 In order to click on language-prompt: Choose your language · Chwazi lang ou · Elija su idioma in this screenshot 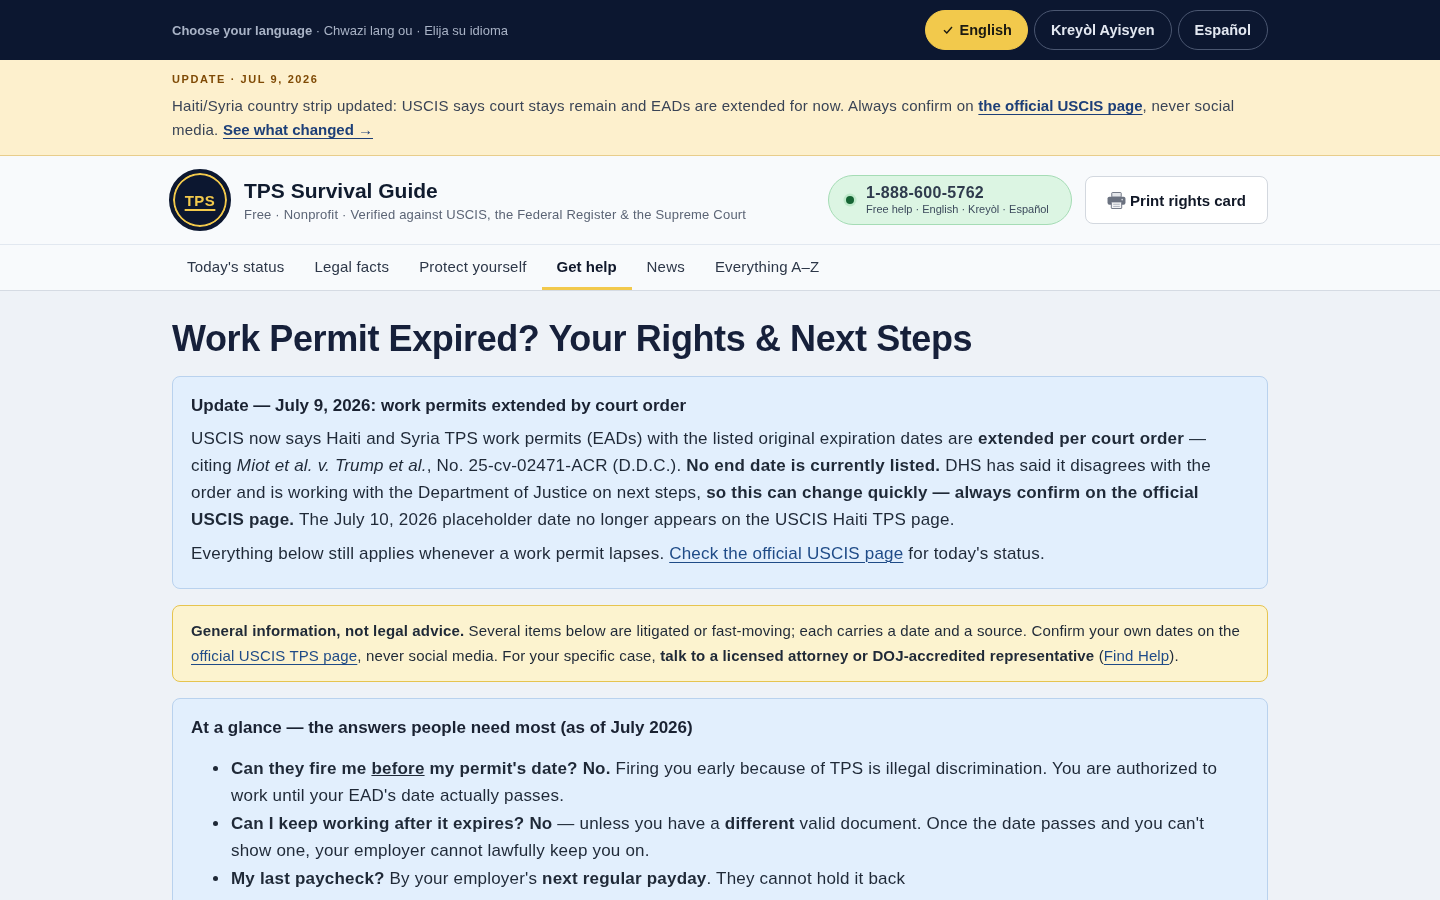, I will do `click(340, 30)`.